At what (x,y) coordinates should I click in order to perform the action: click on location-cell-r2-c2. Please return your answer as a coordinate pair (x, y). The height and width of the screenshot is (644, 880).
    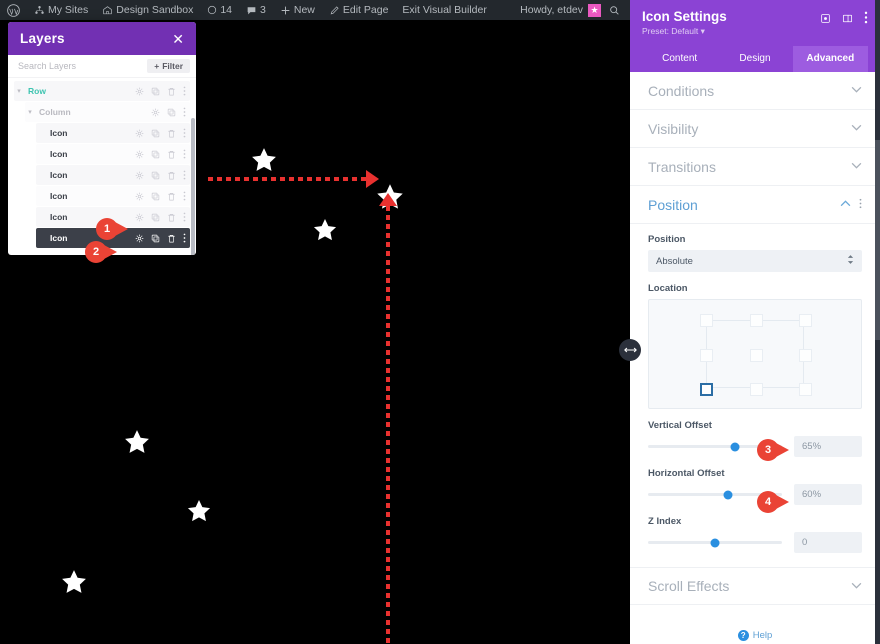
    Looking at the image, I should click on (805, 389).